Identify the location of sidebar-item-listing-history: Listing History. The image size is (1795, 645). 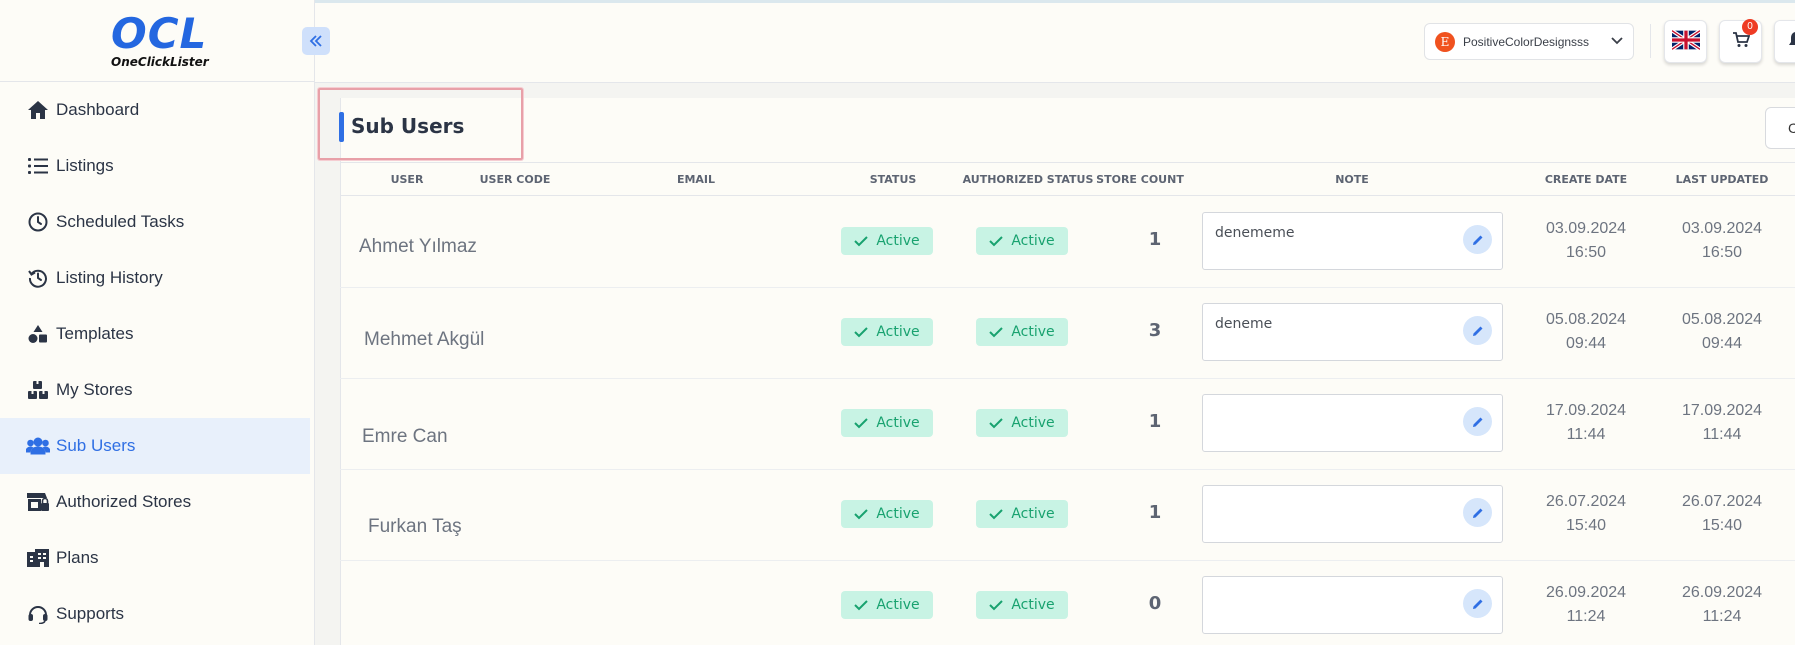
(155, 278).